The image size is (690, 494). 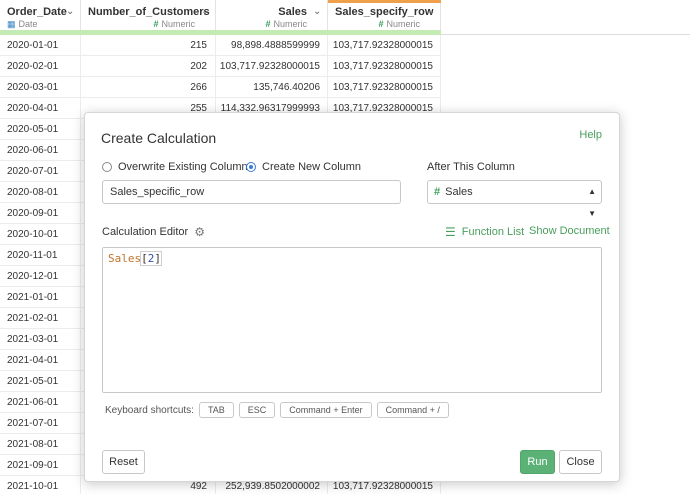 What do you see at coordinates (450, 232) in the screenshot?
I see `list-icon: ☰` at bounding box center [450, 232].